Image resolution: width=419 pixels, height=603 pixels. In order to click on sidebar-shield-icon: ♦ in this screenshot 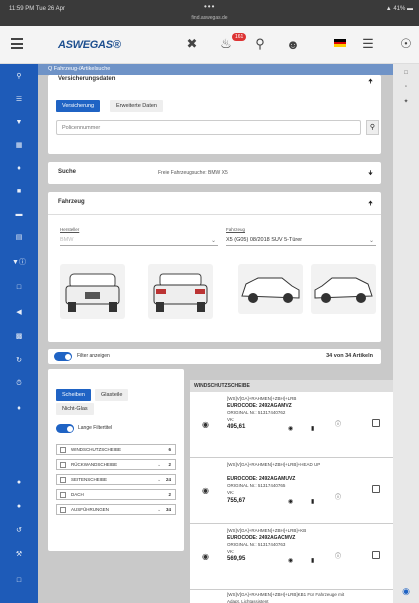, I will do `click(19, 408)`.